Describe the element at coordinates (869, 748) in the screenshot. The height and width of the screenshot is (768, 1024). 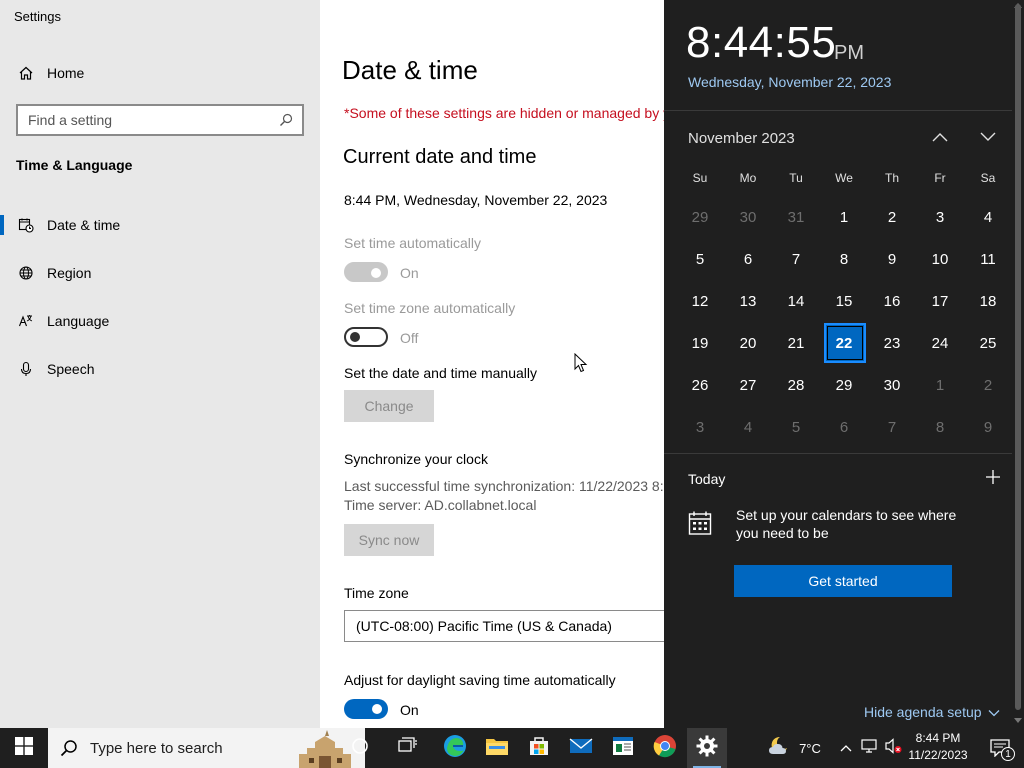
I see `network-button` at that location.